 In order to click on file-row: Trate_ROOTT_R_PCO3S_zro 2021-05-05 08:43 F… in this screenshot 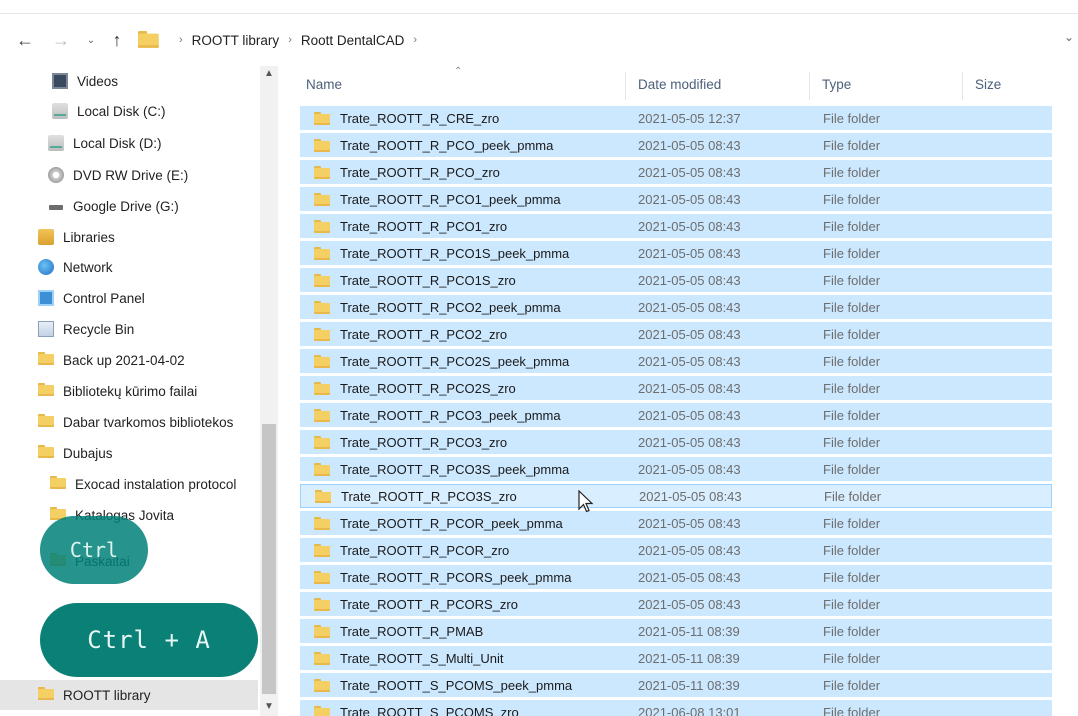, I will do `click(676, 496)`.